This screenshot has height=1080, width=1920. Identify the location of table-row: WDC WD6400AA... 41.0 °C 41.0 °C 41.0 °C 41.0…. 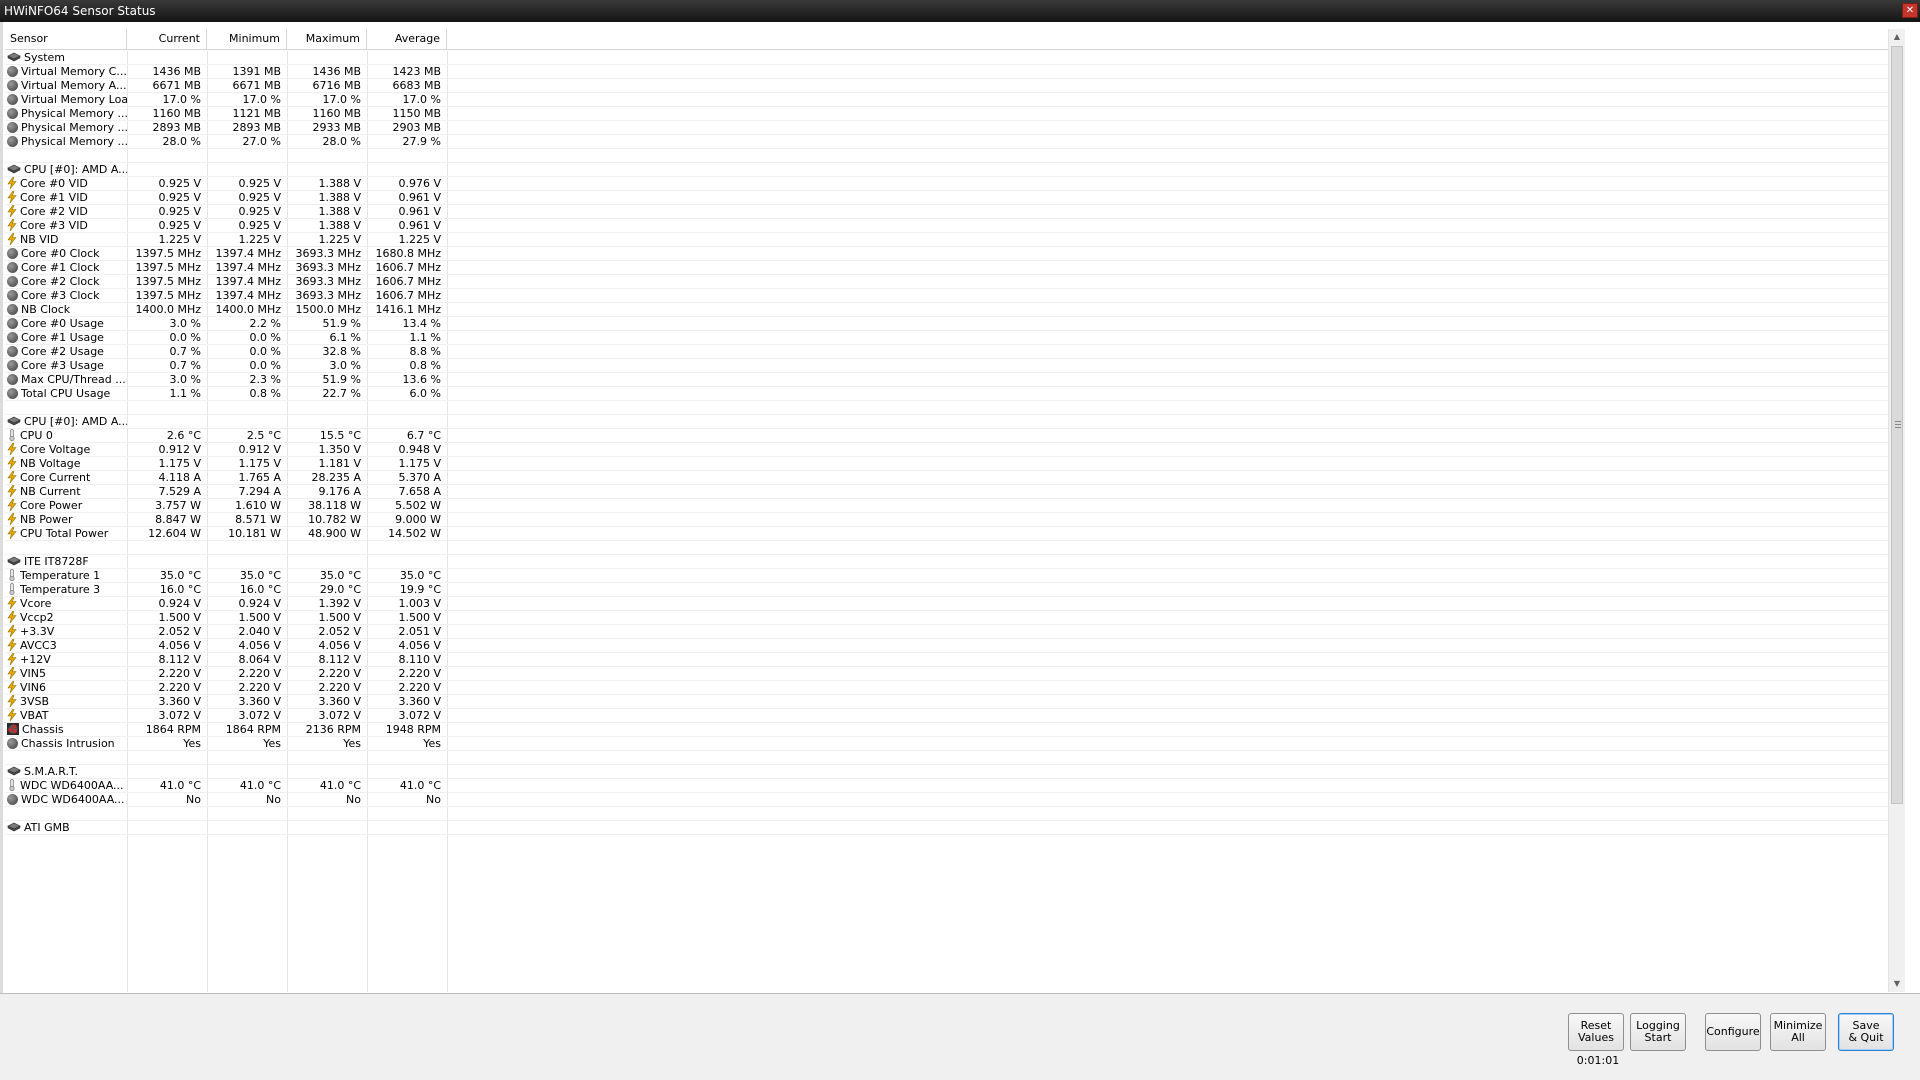
(947, 786).